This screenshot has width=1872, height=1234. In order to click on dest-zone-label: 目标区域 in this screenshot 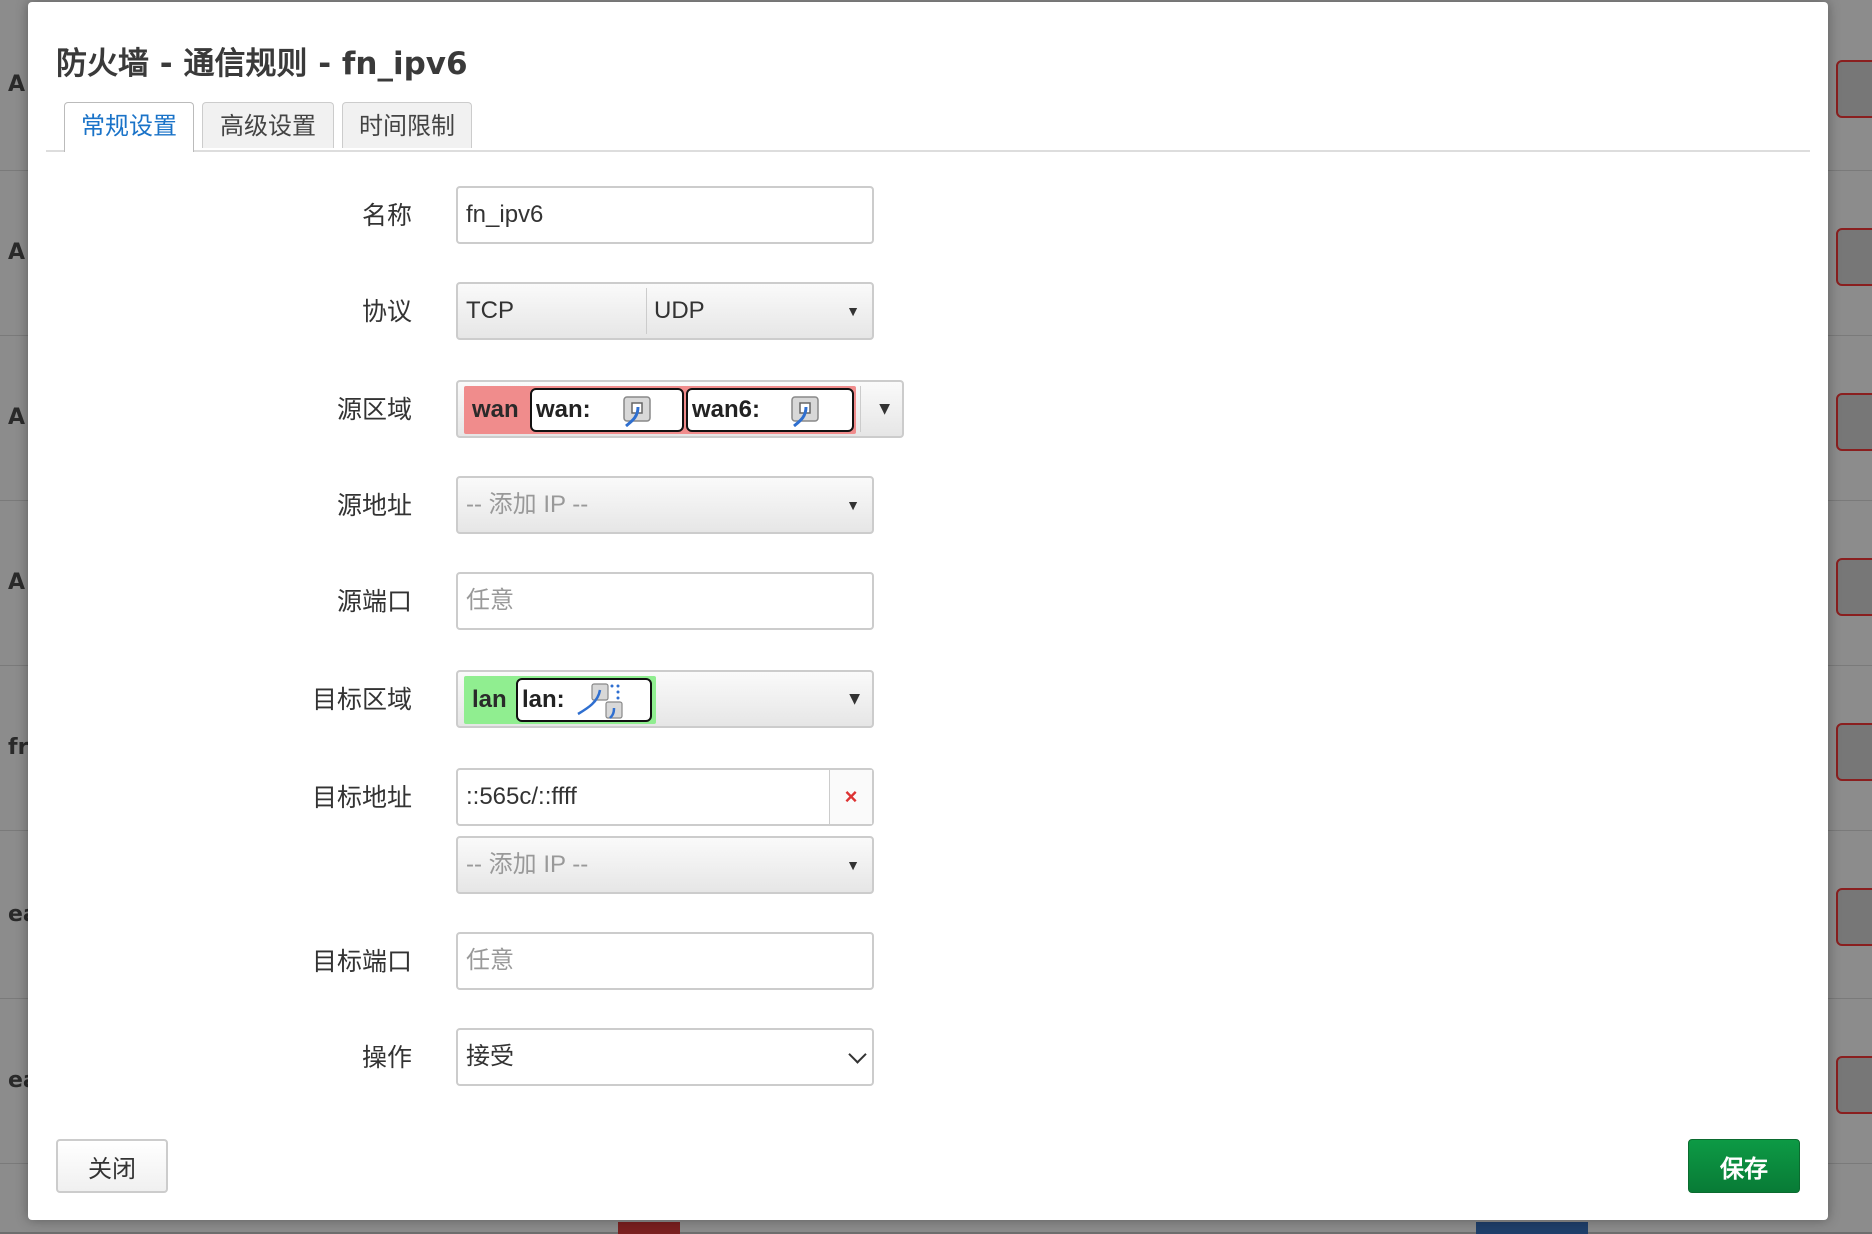, I will do `click(361, 699)`.